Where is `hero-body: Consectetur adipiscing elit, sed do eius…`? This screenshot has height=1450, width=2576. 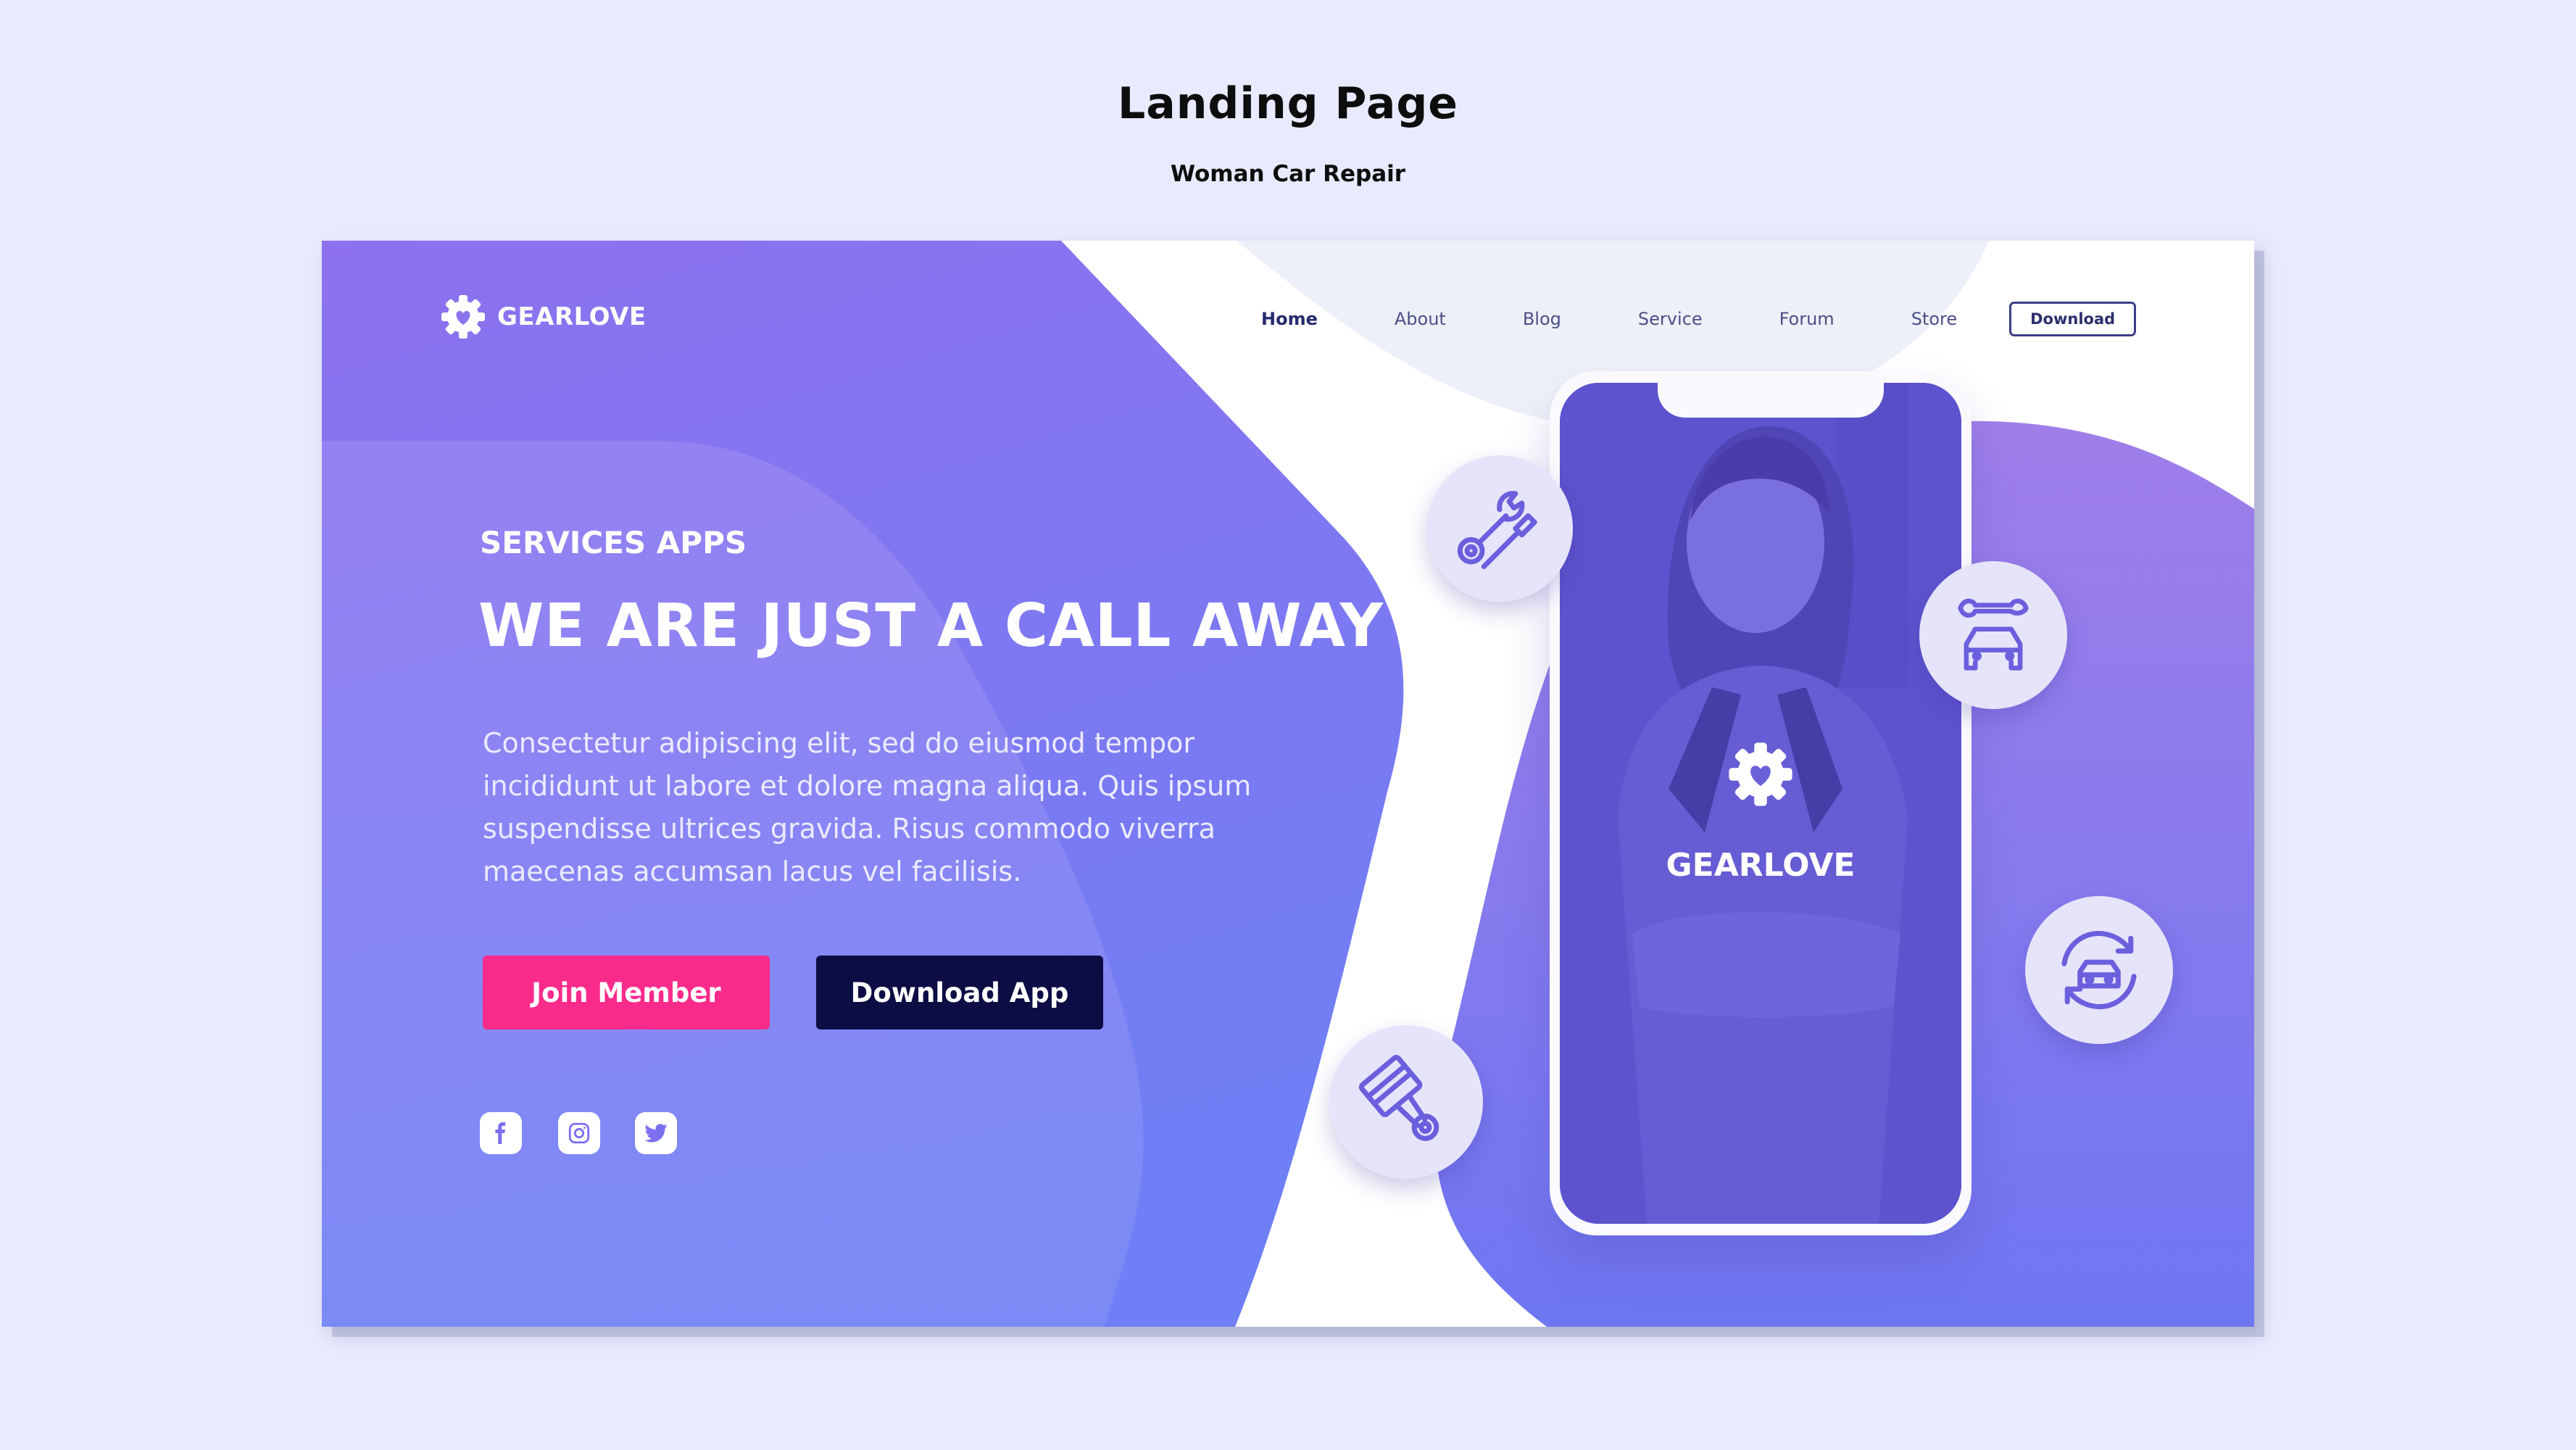
hero-body: Consectetur adipiscing elit, sed do eius… is located at coordinates (867, 807).